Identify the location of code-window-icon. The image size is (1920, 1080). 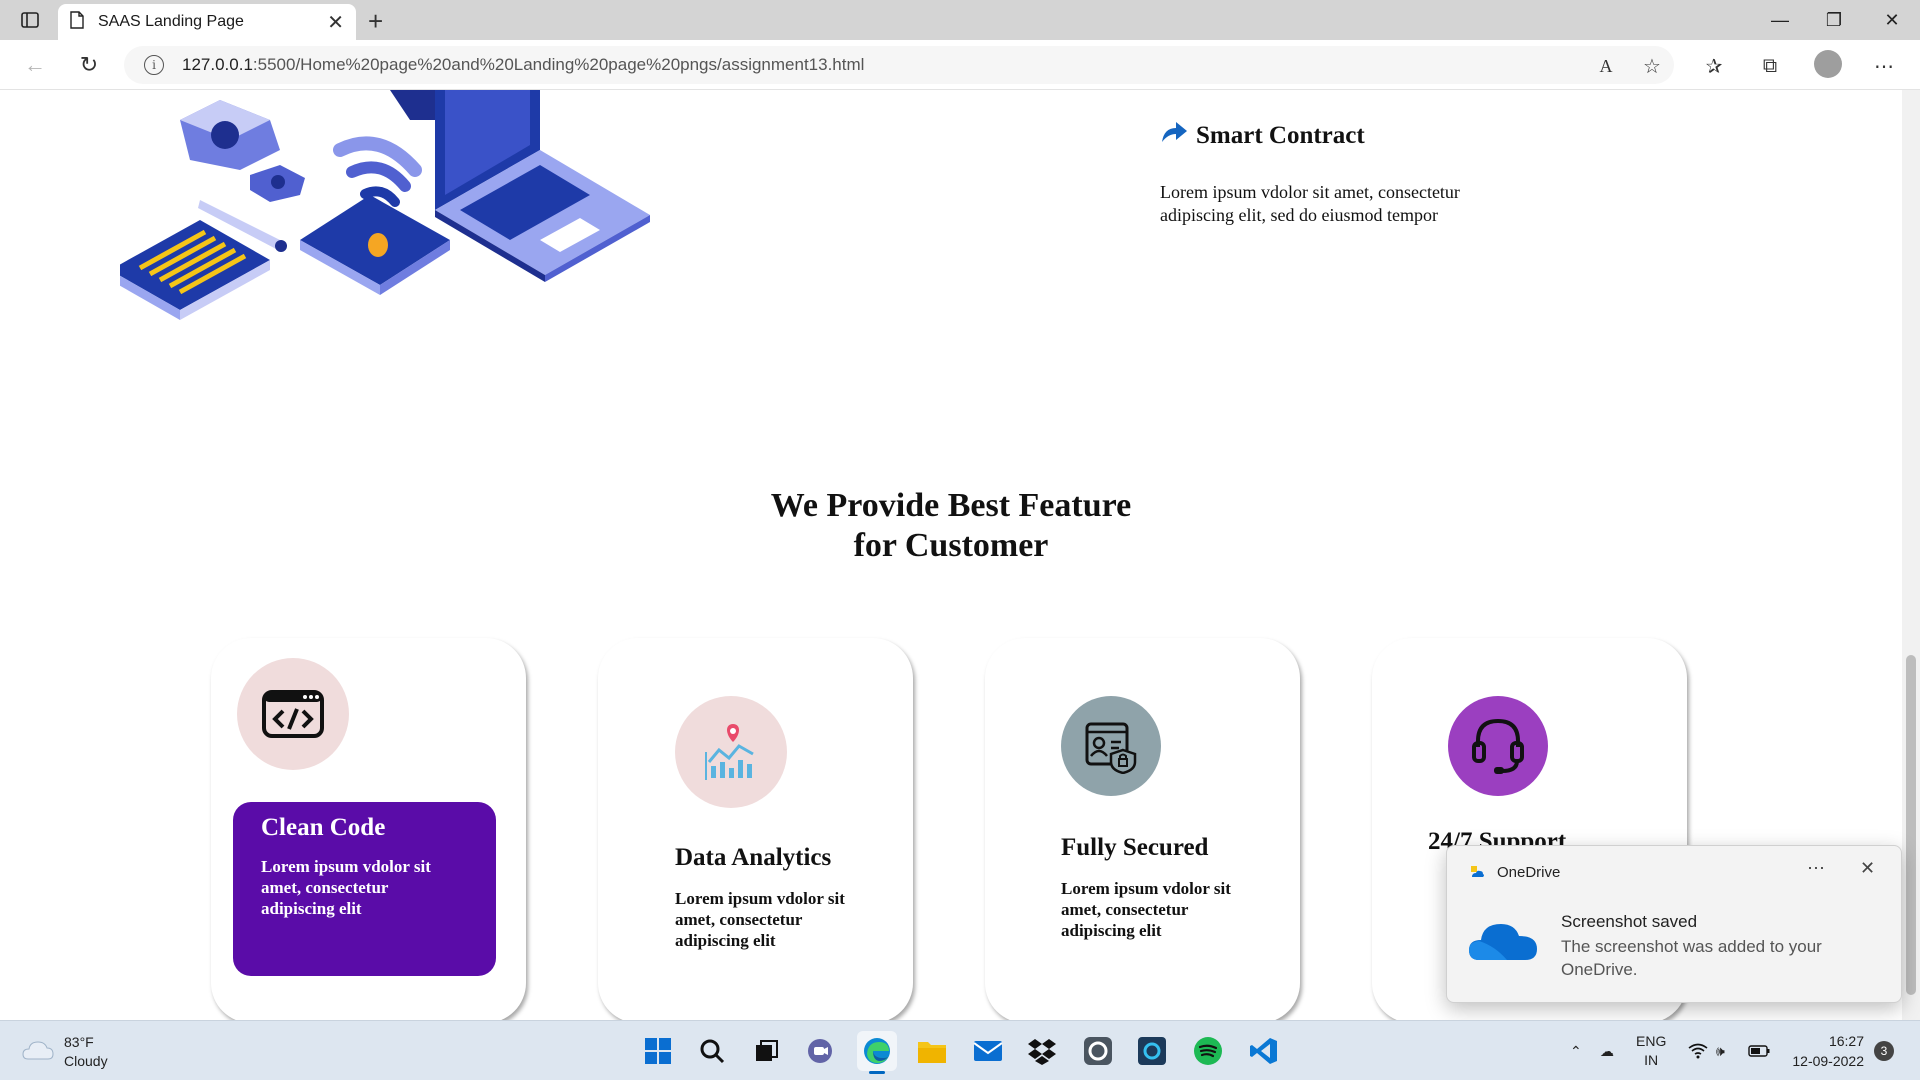
(293, 714).